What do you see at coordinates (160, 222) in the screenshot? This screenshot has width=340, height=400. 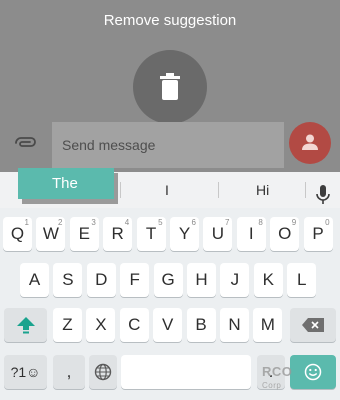 I see `key-hint: 5` at bounding box center [160, 222].